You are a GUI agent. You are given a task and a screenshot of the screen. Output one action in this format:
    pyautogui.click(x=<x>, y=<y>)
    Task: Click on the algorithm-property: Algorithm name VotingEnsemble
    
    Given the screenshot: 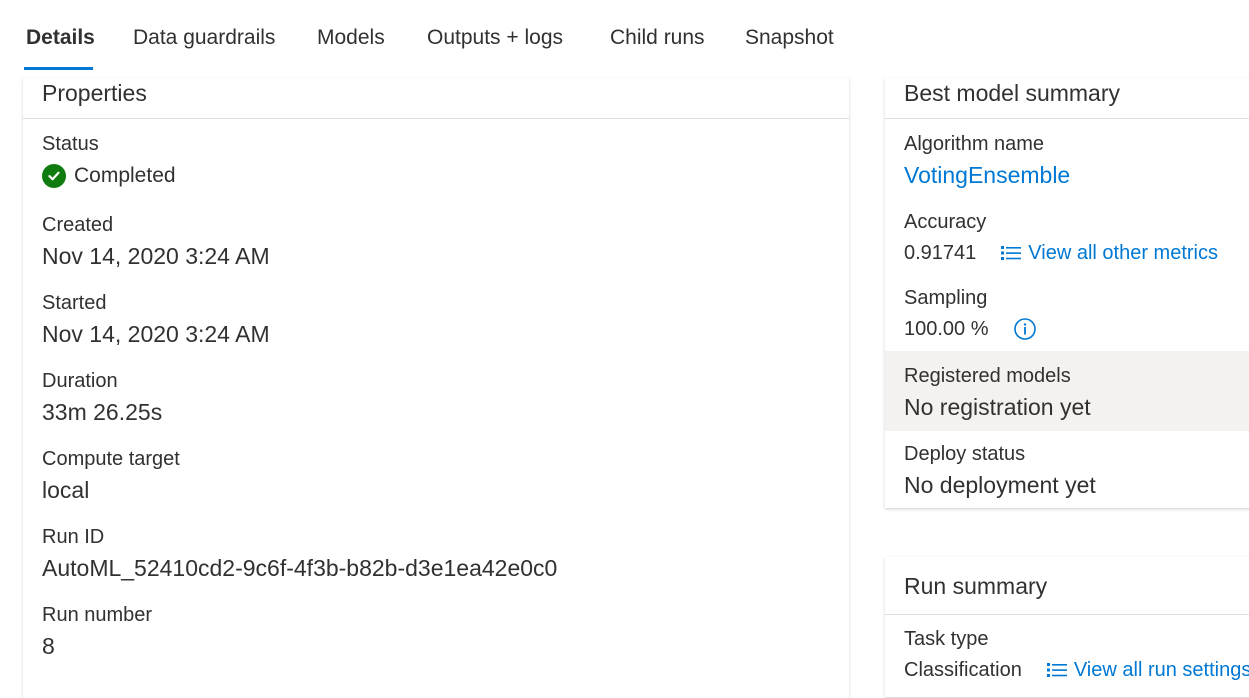 What is the action you would take?
    pyautogui.click(x=987, y=161)
    